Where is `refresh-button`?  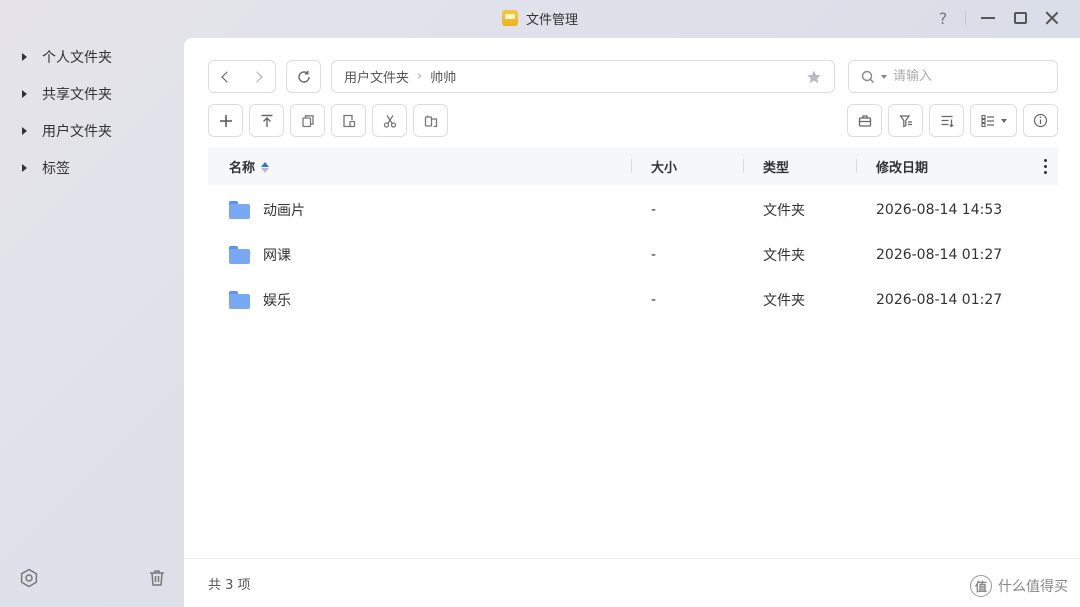 refresh-button is located at coordinates (303, 76).